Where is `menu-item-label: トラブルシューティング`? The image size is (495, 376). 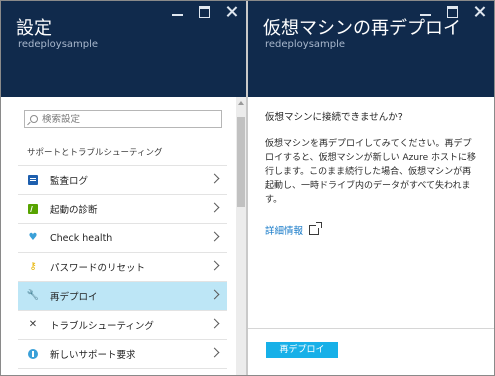 menu-item-label: トラブルシューティング is located at coordinates (102, 326).